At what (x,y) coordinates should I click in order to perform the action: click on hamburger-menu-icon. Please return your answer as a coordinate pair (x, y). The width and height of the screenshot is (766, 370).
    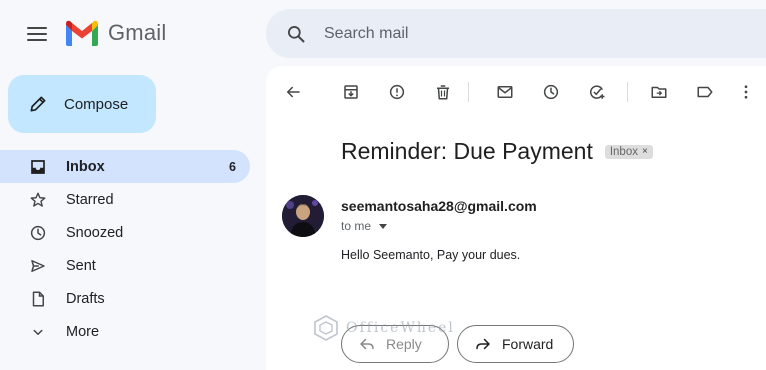
    Looking at the image, I should click on (37, 28).